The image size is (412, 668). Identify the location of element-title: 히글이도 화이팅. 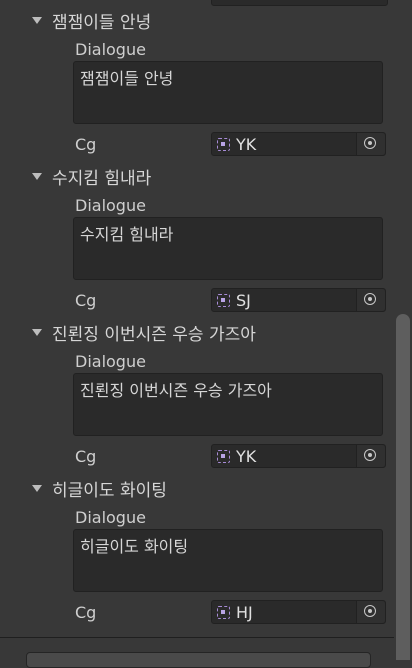
(109, 490).